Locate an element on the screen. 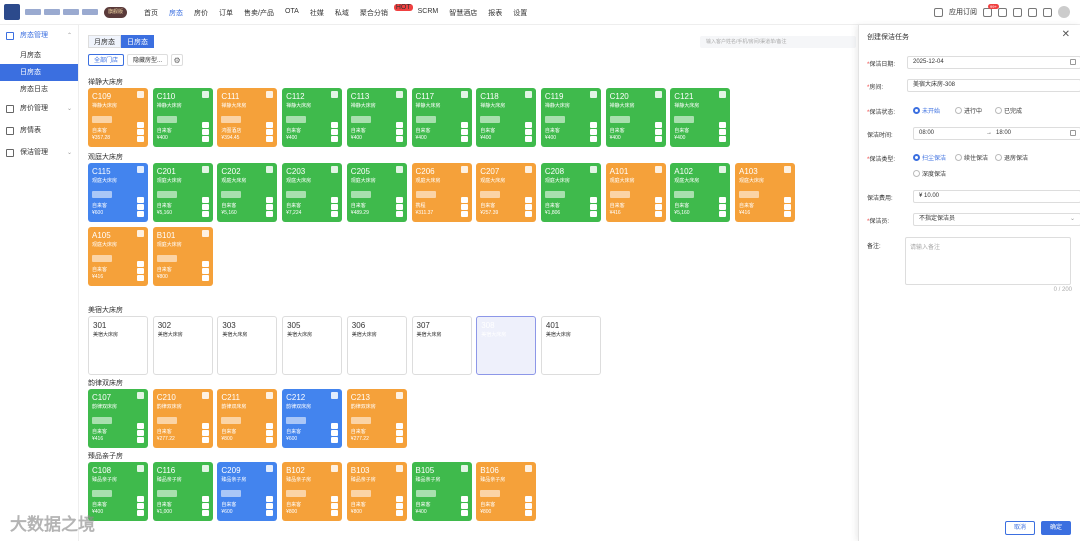  top-nav-item: SCRM is located at coordinates (428, 13).